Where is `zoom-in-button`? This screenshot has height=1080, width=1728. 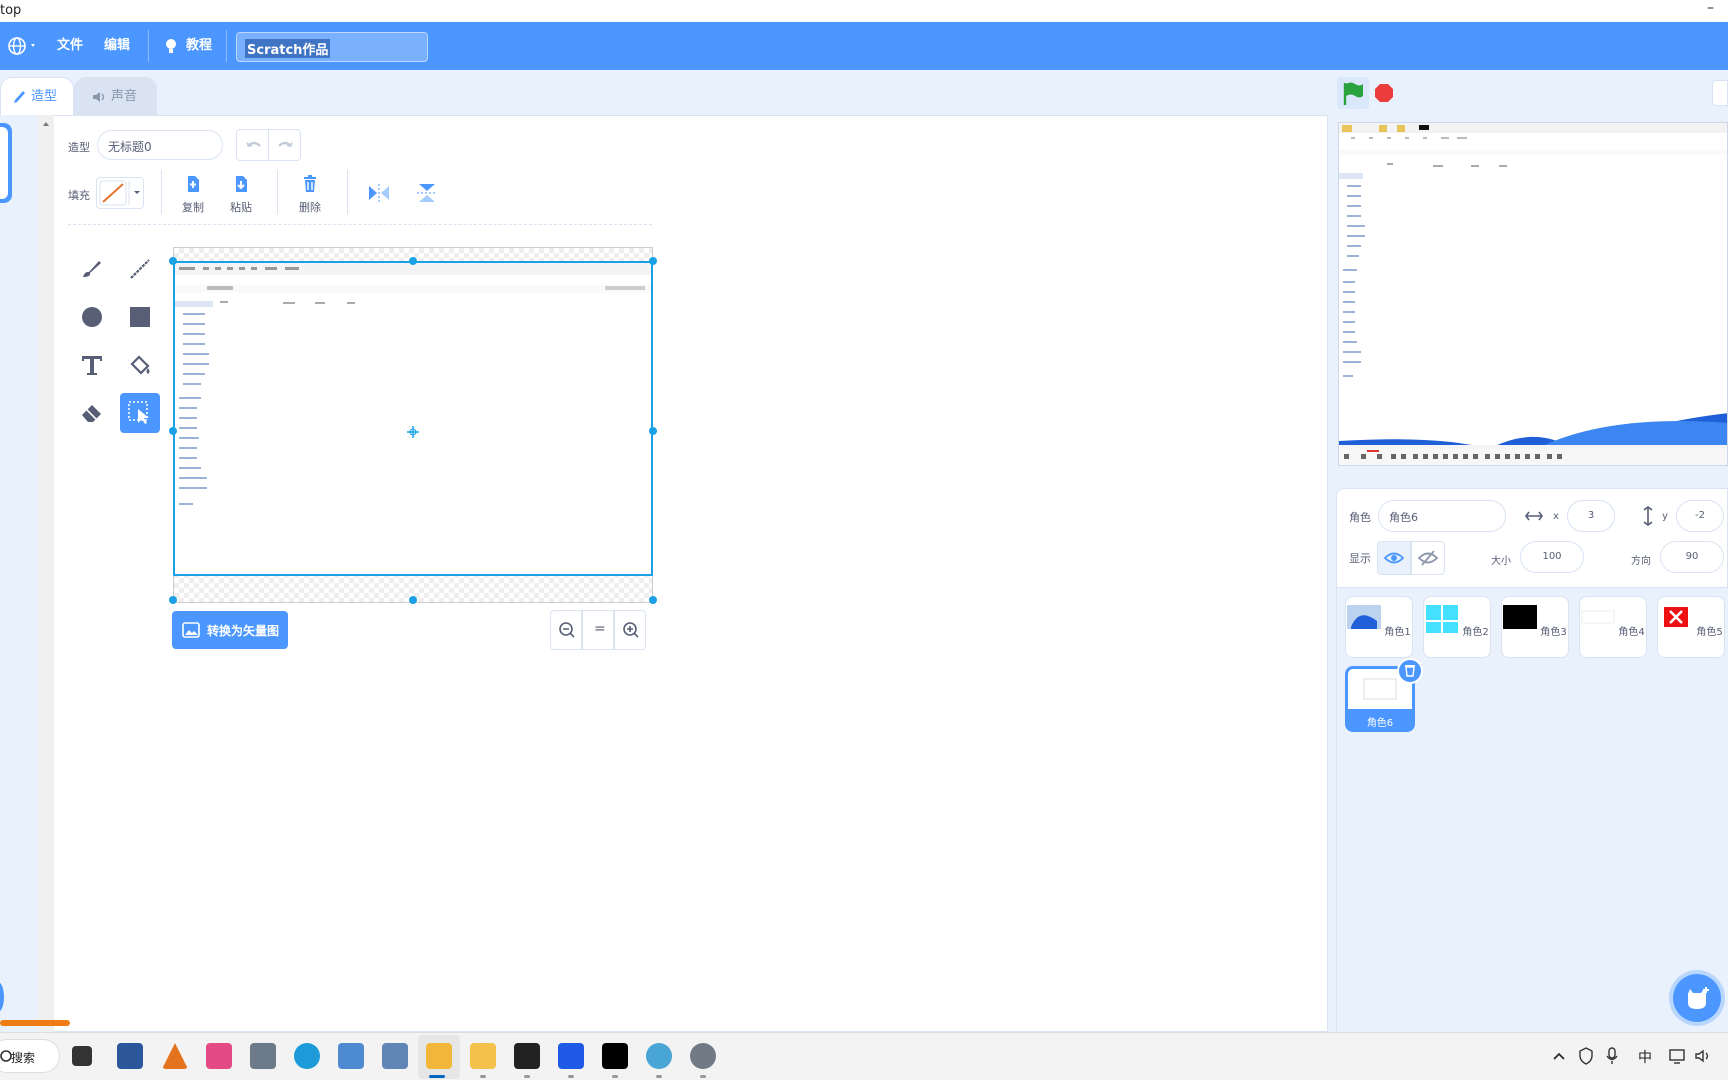
zoom-in-button is located at coordinates (630, 630).